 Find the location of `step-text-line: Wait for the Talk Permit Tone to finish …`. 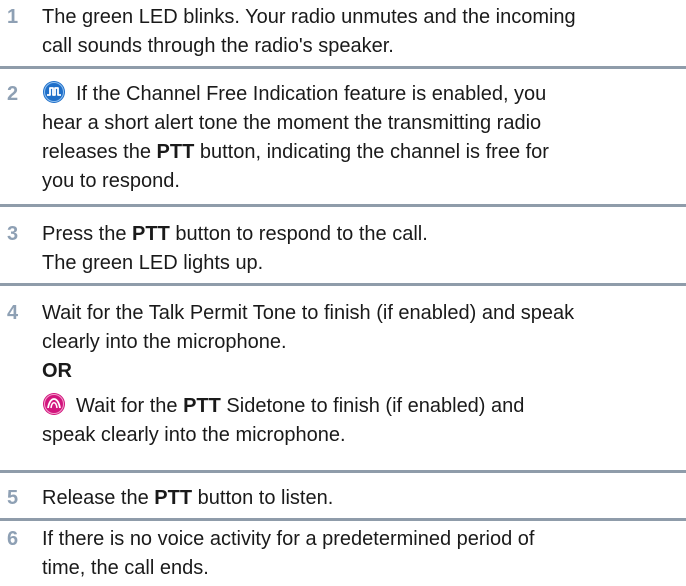

step-text-line: Wait for the Talk Permit Tone to finish … is located at coordinates (308, 313).